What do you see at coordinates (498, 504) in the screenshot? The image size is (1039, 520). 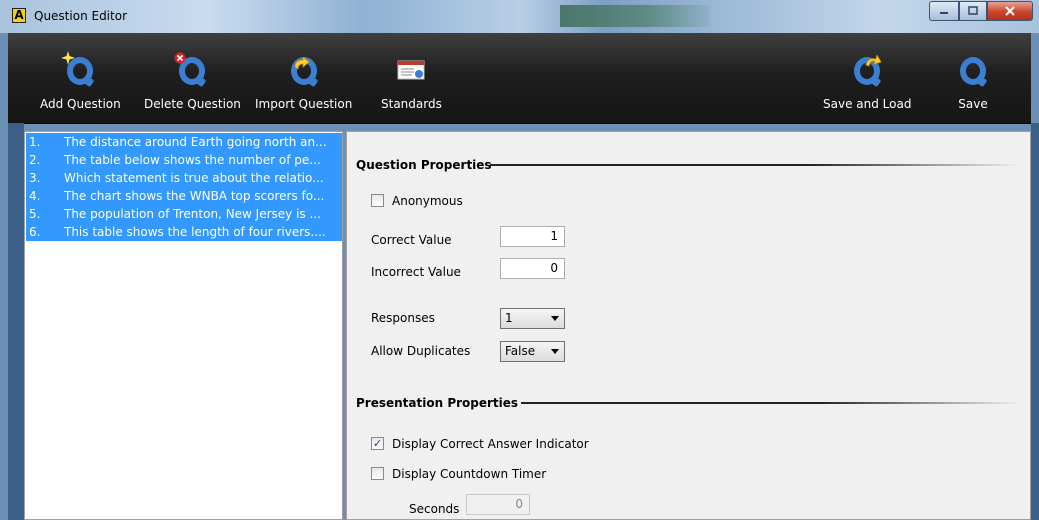 I see `seconds-input: 0` at bounding box center [498, 504].